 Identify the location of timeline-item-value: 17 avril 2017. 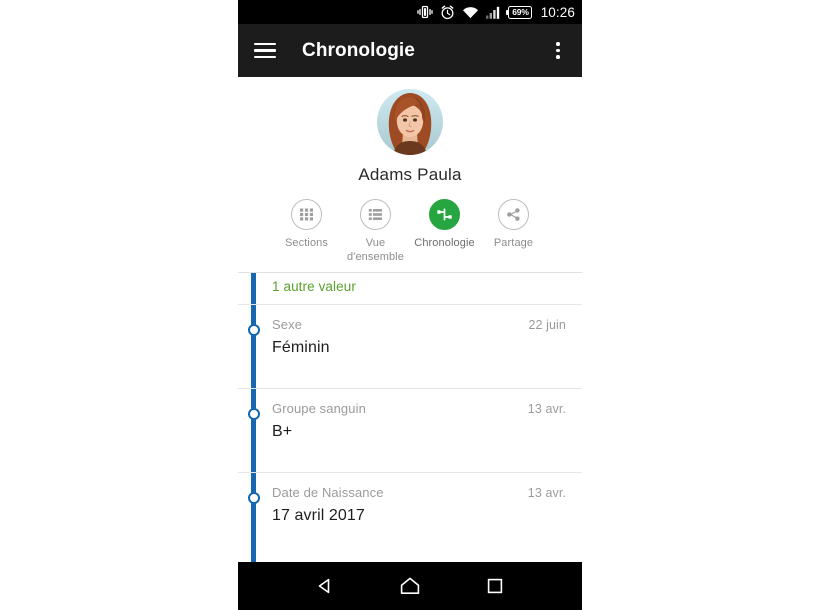
(318, 515).